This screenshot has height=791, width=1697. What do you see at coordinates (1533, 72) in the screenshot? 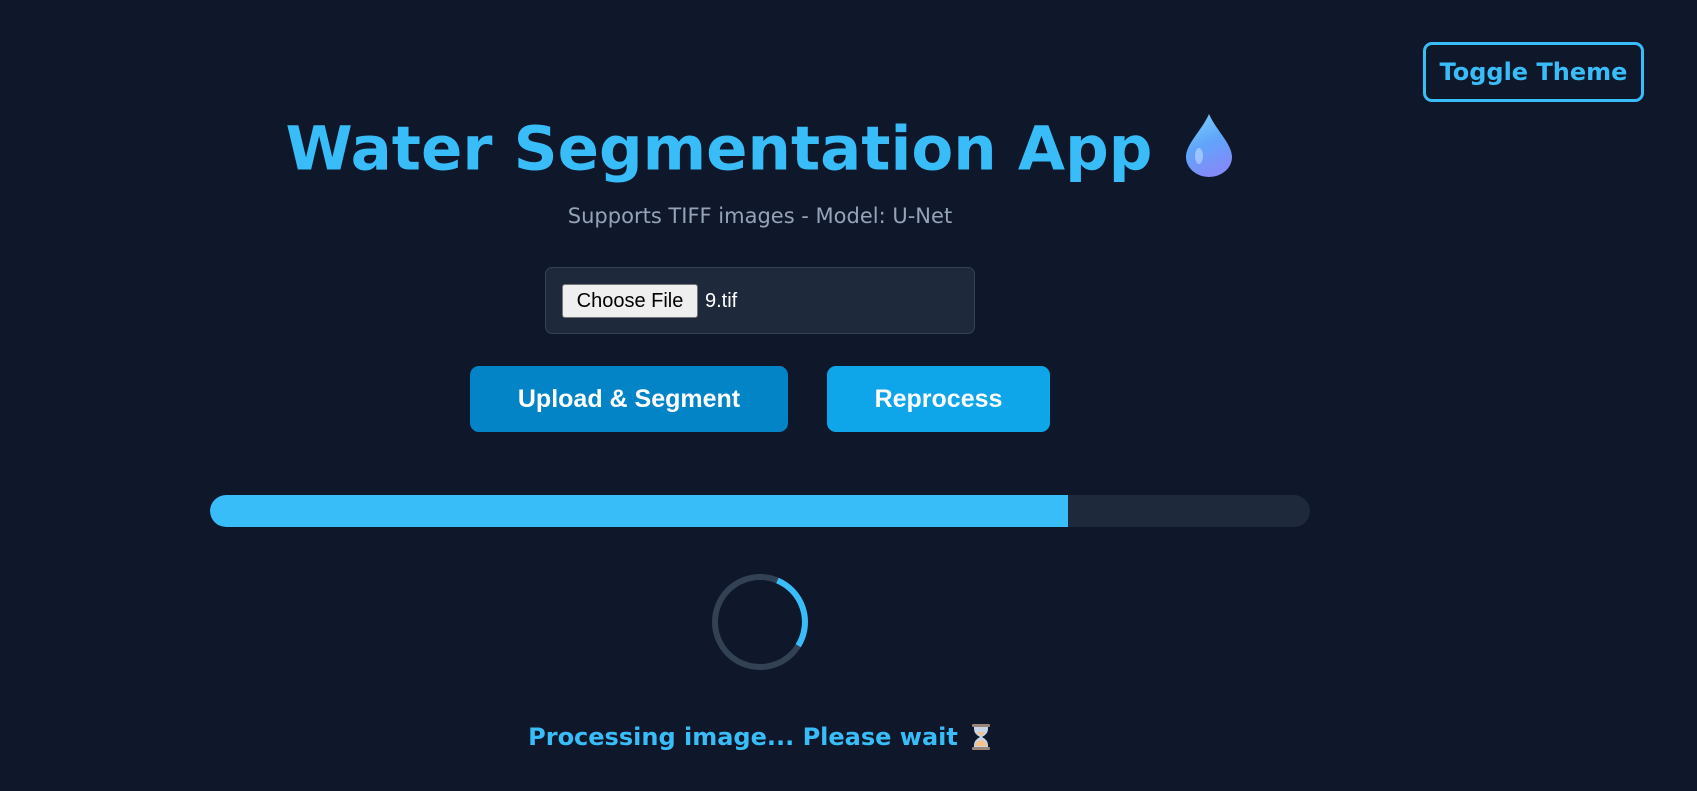
I see `toggle-theme-button: Toggle Theme` at bounding box center [1533, 72].